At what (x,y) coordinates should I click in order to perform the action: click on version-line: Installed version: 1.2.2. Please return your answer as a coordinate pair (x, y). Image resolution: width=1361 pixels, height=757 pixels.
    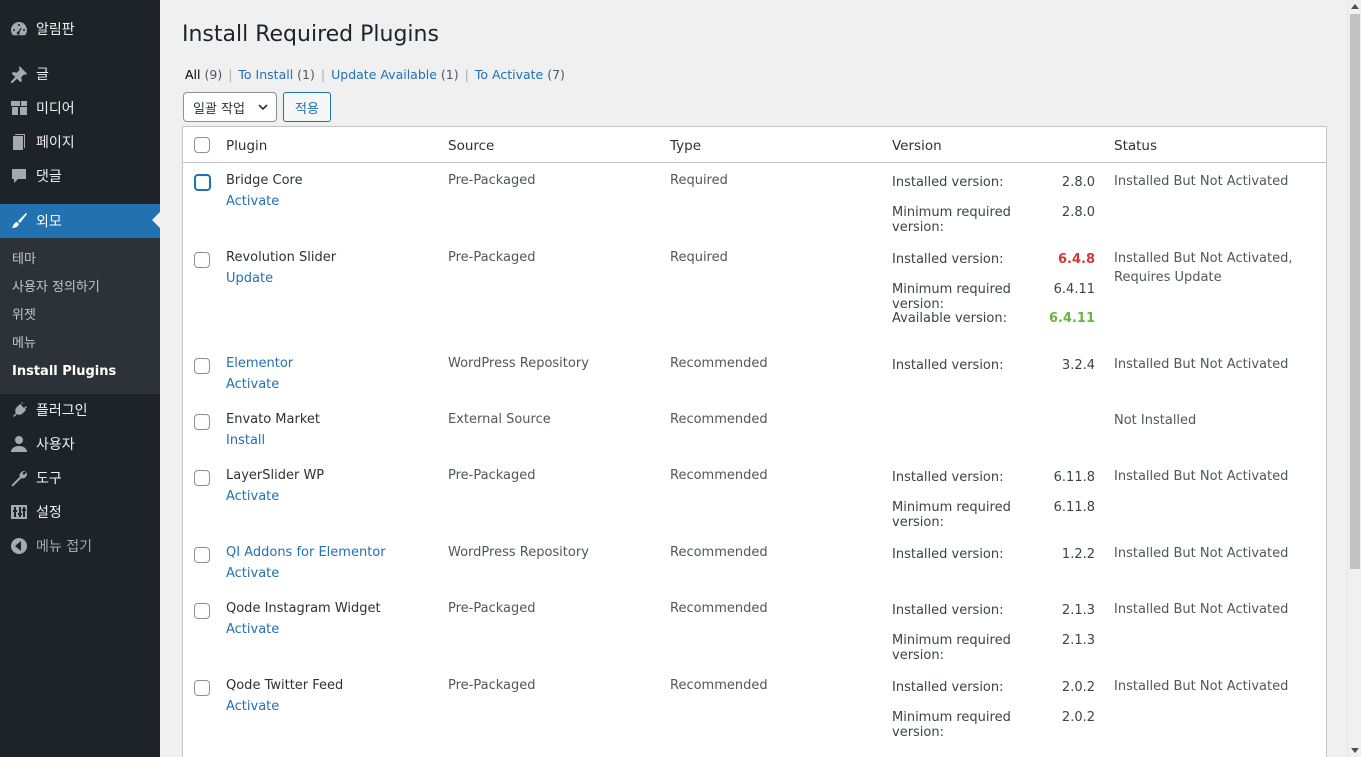
    Looking at the image, I should click on (993, 554).